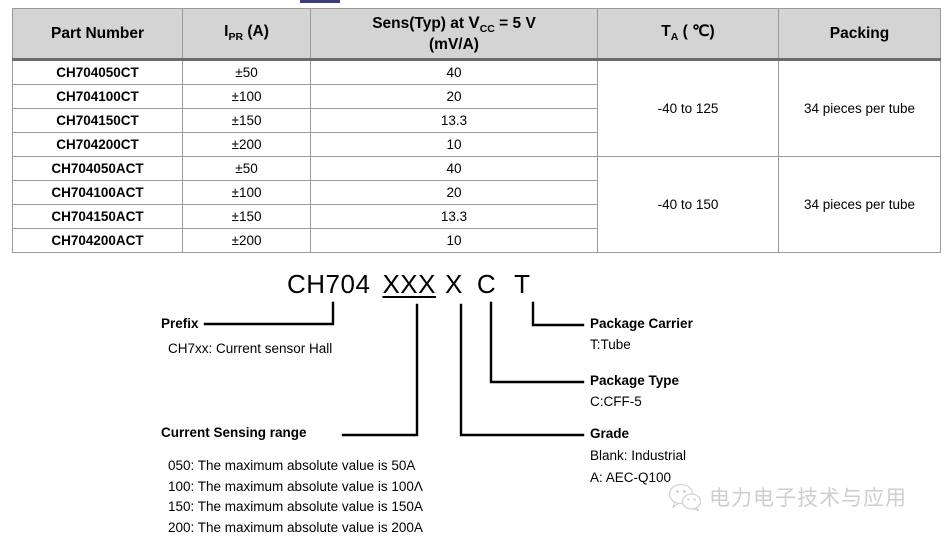 The image size is (952, 538). I want to click on cell-part-number: CH704100ACT, so click(98, 193).